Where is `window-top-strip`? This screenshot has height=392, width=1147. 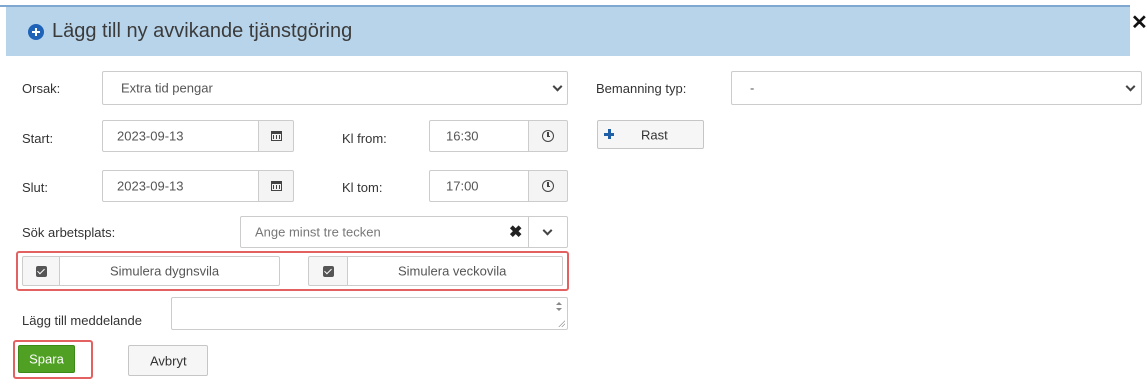 window-top-strip is located at coordinates (573, 3).